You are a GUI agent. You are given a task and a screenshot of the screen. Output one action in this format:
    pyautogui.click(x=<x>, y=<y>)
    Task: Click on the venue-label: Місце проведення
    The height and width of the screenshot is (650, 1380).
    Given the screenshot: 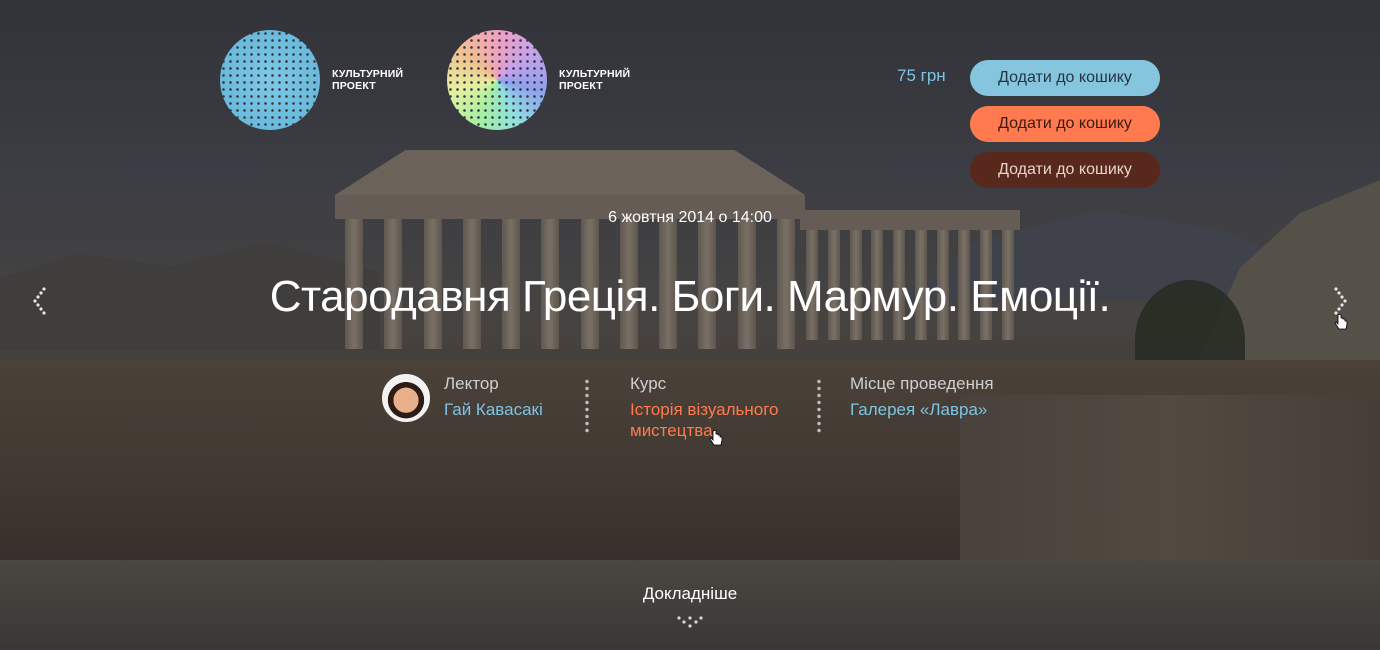 What is the action you would take?
    pyautogui.click(x=922, y=383)
    